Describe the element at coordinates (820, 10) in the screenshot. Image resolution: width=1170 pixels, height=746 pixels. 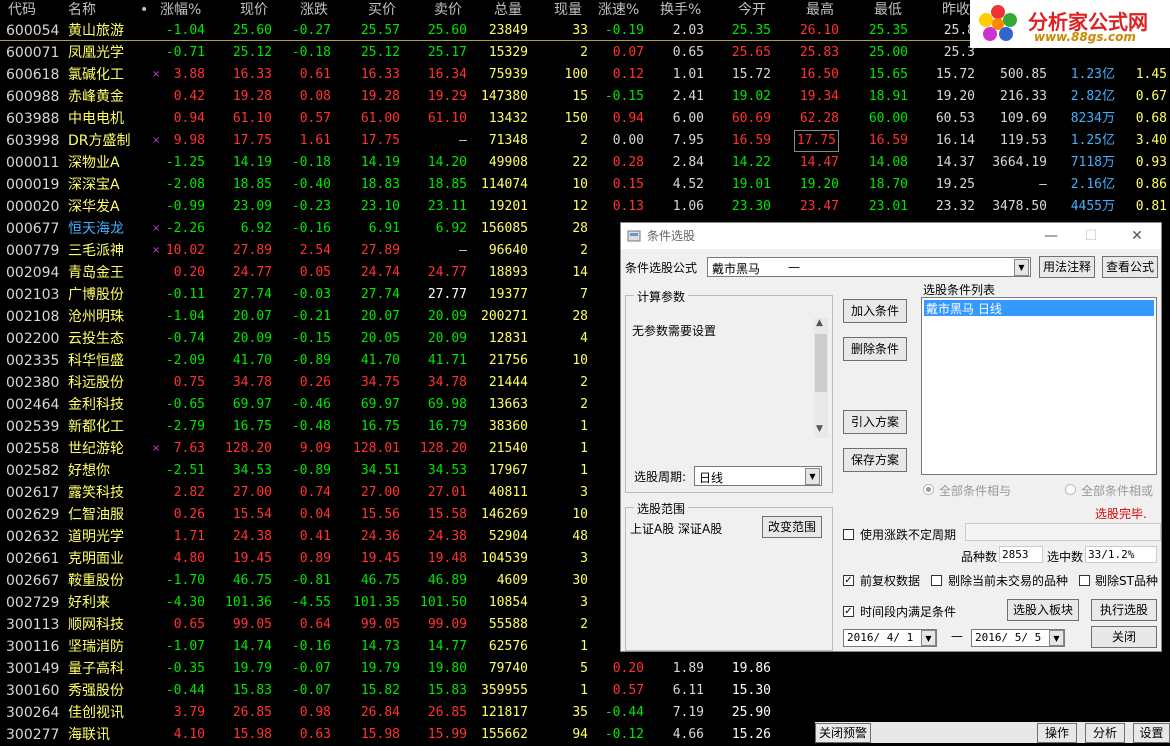
I see `column-header: 最高` at that location.